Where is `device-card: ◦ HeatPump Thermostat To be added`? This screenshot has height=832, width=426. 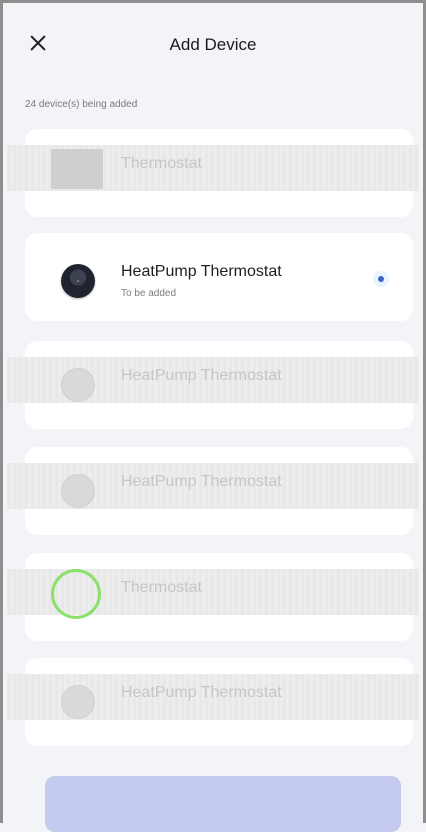 device-card: ◦ HeatPump Thermostat To be added is located at coordinates (219, 277).